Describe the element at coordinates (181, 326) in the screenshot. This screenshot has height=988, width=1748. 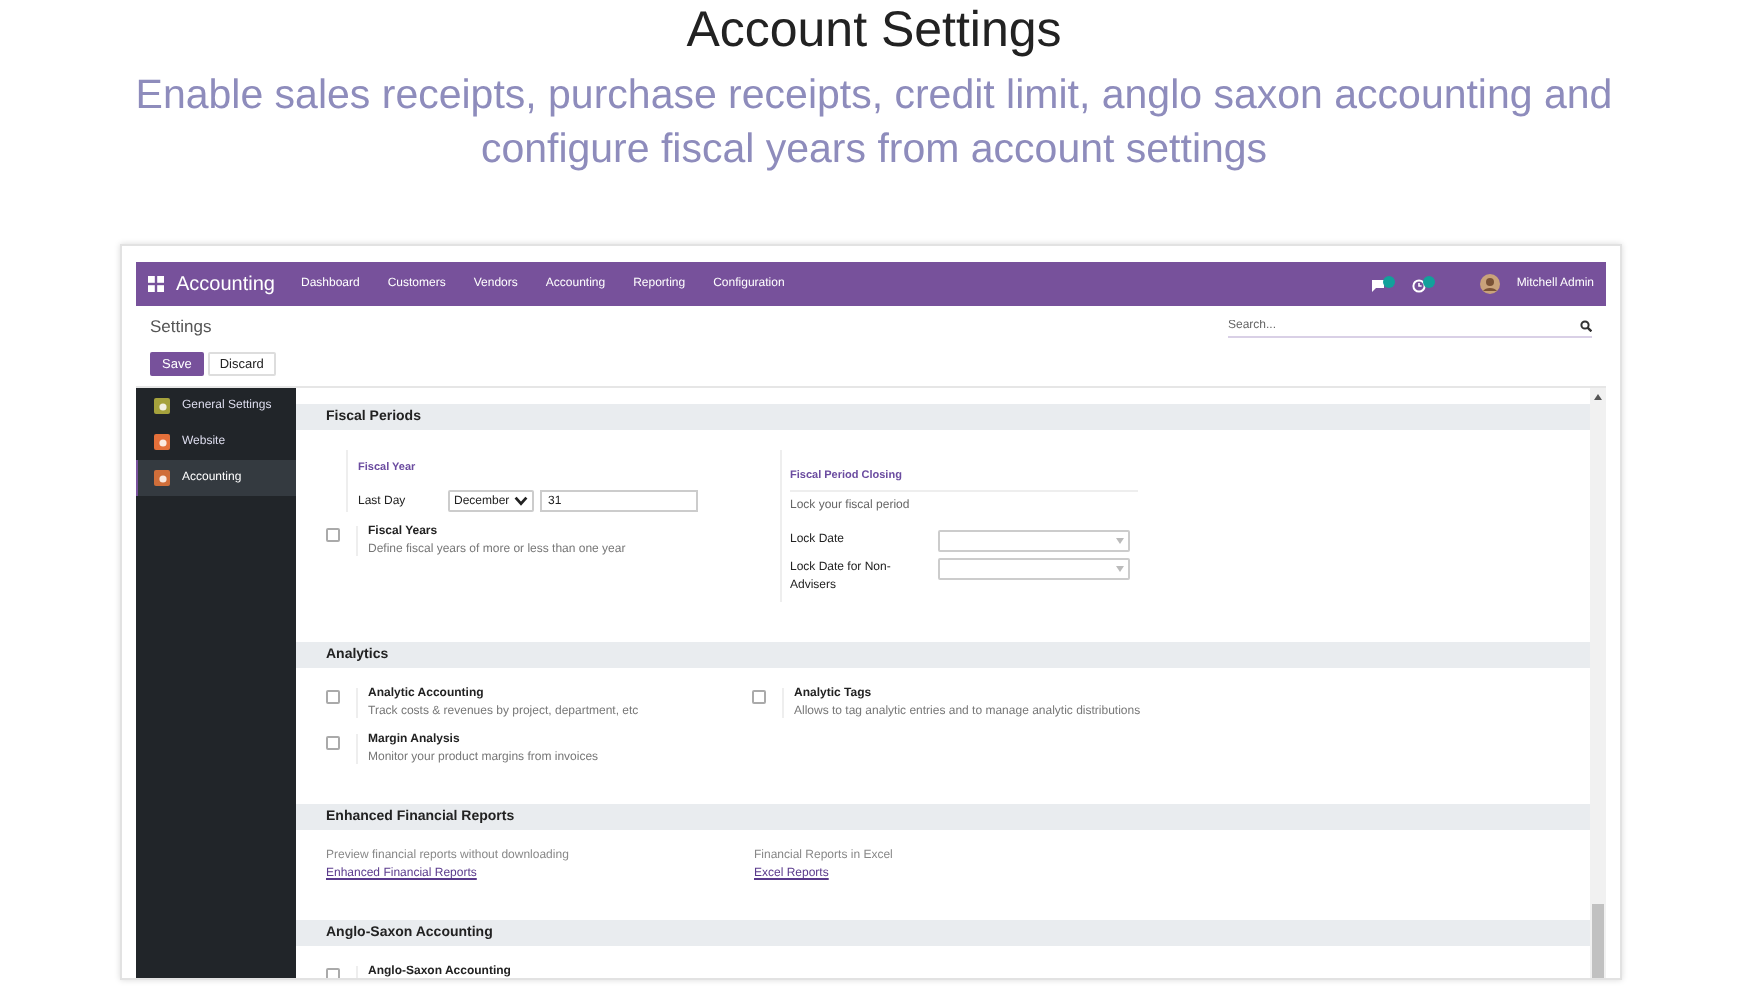
I see `breadcrumb: Settings` at that location.